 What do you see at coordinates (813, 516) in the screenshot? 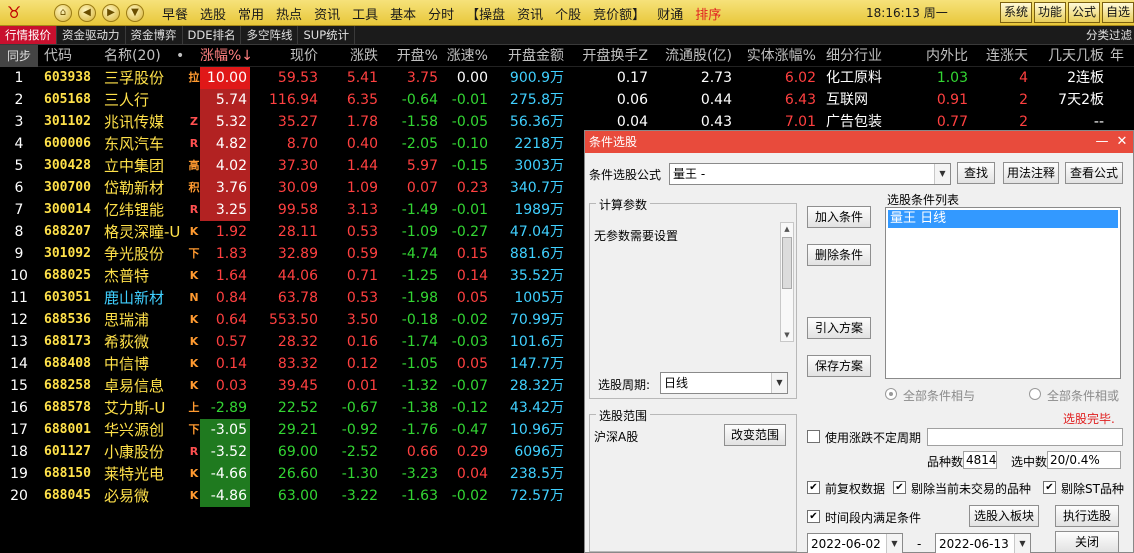
I see `period-checkbox: ✔` at bounding box center [813, 516].